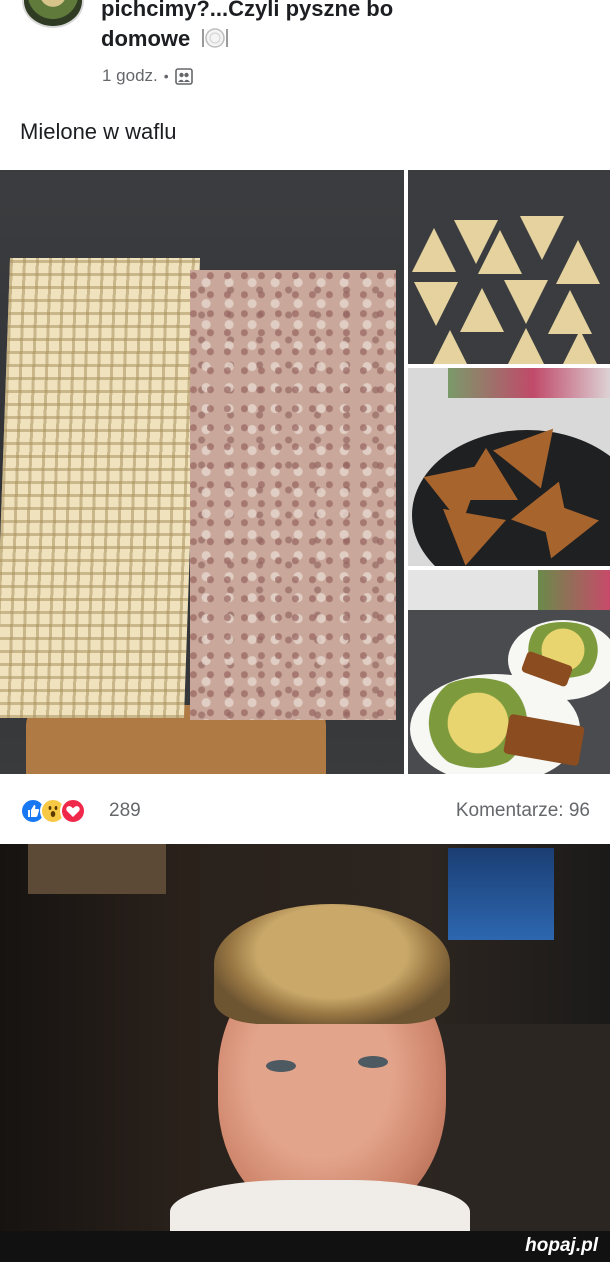 The width and height of the screenshot is (610, 1262). Describe the element at coordinates (130, 76) in the screenshot. I see `post-time: 1 godz.` at that location.